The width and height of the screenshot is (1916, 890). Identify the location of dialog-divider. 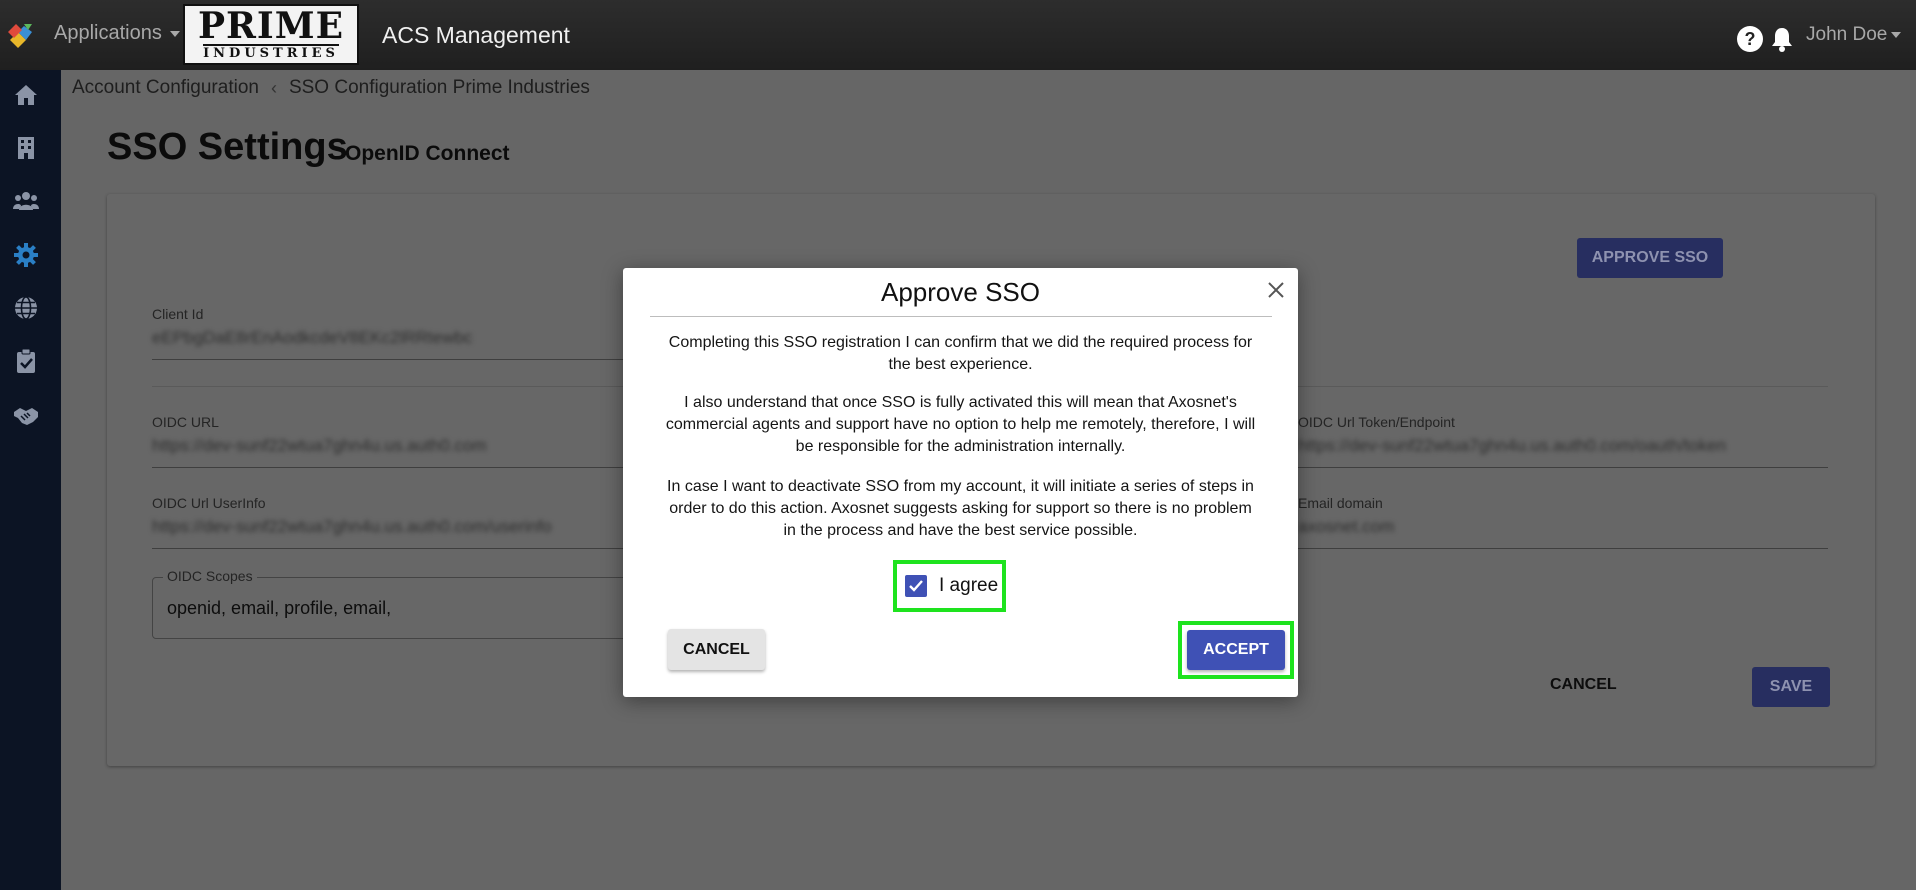
(961, 316).